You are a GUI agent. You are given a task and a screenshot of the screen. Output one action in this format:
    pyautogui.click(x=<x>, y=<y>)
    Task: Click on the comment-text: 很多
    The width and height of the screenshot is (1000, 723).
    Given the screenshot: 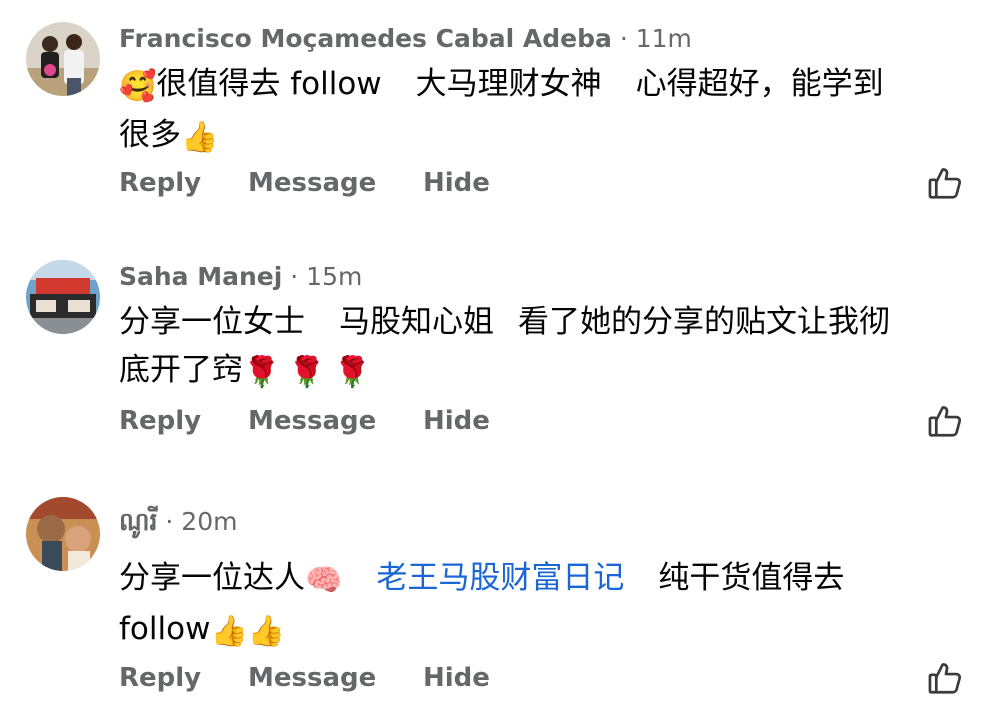 What is the action you would take?
    pyautogui.click(x=150, y=135)
    